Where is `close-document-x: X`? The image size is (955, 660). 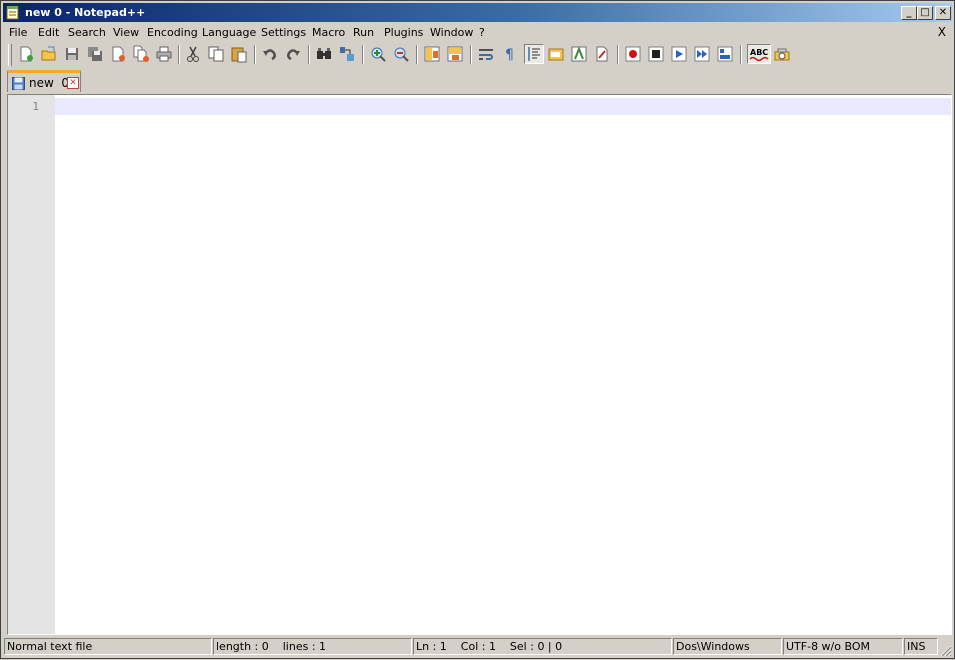
close-document-x: X is located at coordinates (942, 32).